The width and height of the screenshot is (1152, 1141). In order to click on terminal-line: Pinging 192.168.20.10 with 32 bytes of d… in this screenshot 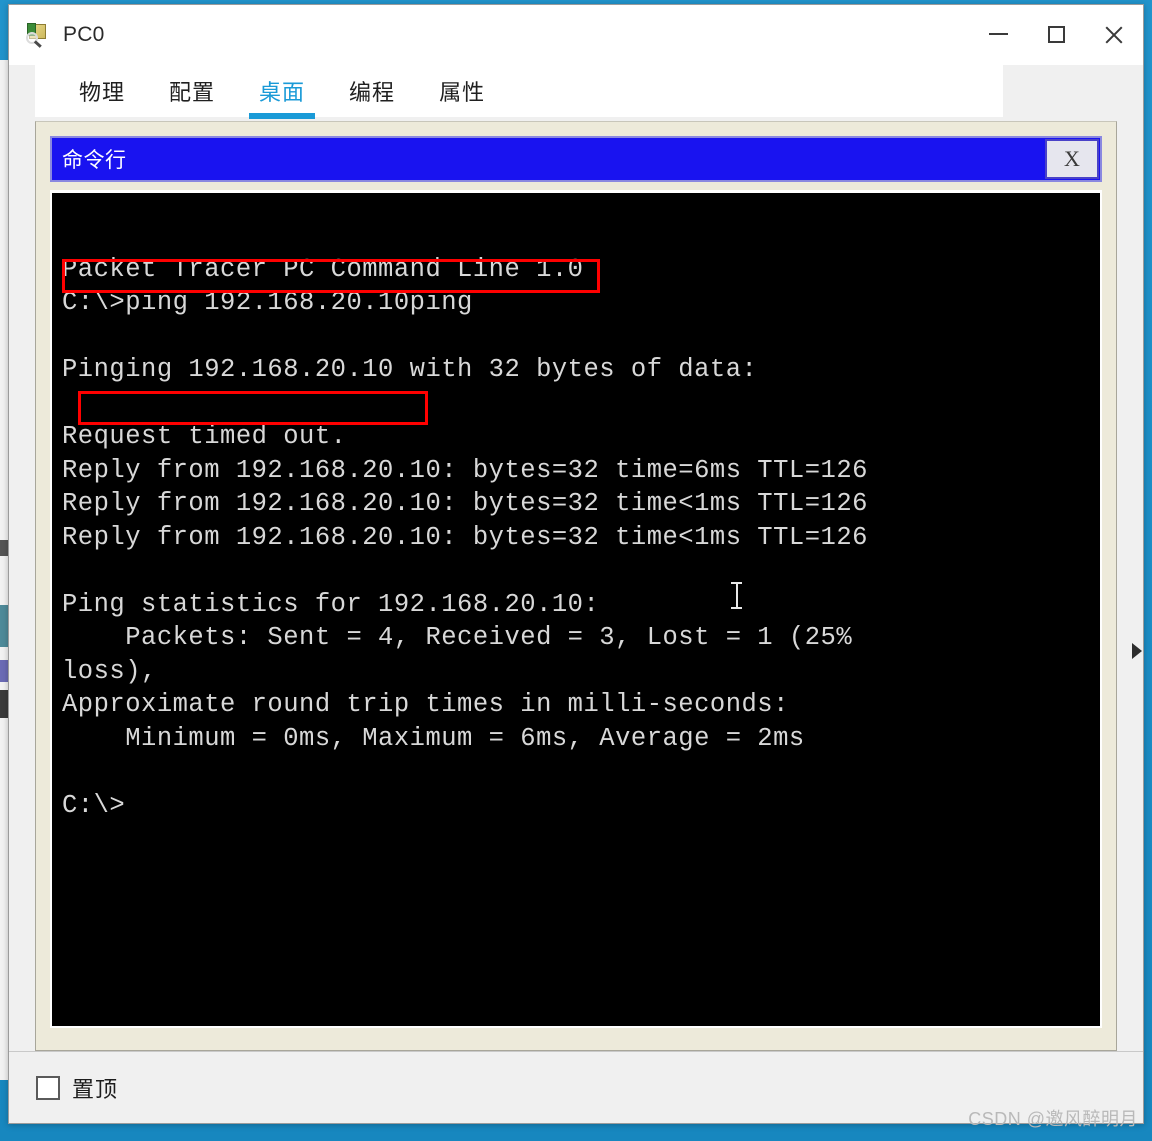, I will do `click(410, 369)`.